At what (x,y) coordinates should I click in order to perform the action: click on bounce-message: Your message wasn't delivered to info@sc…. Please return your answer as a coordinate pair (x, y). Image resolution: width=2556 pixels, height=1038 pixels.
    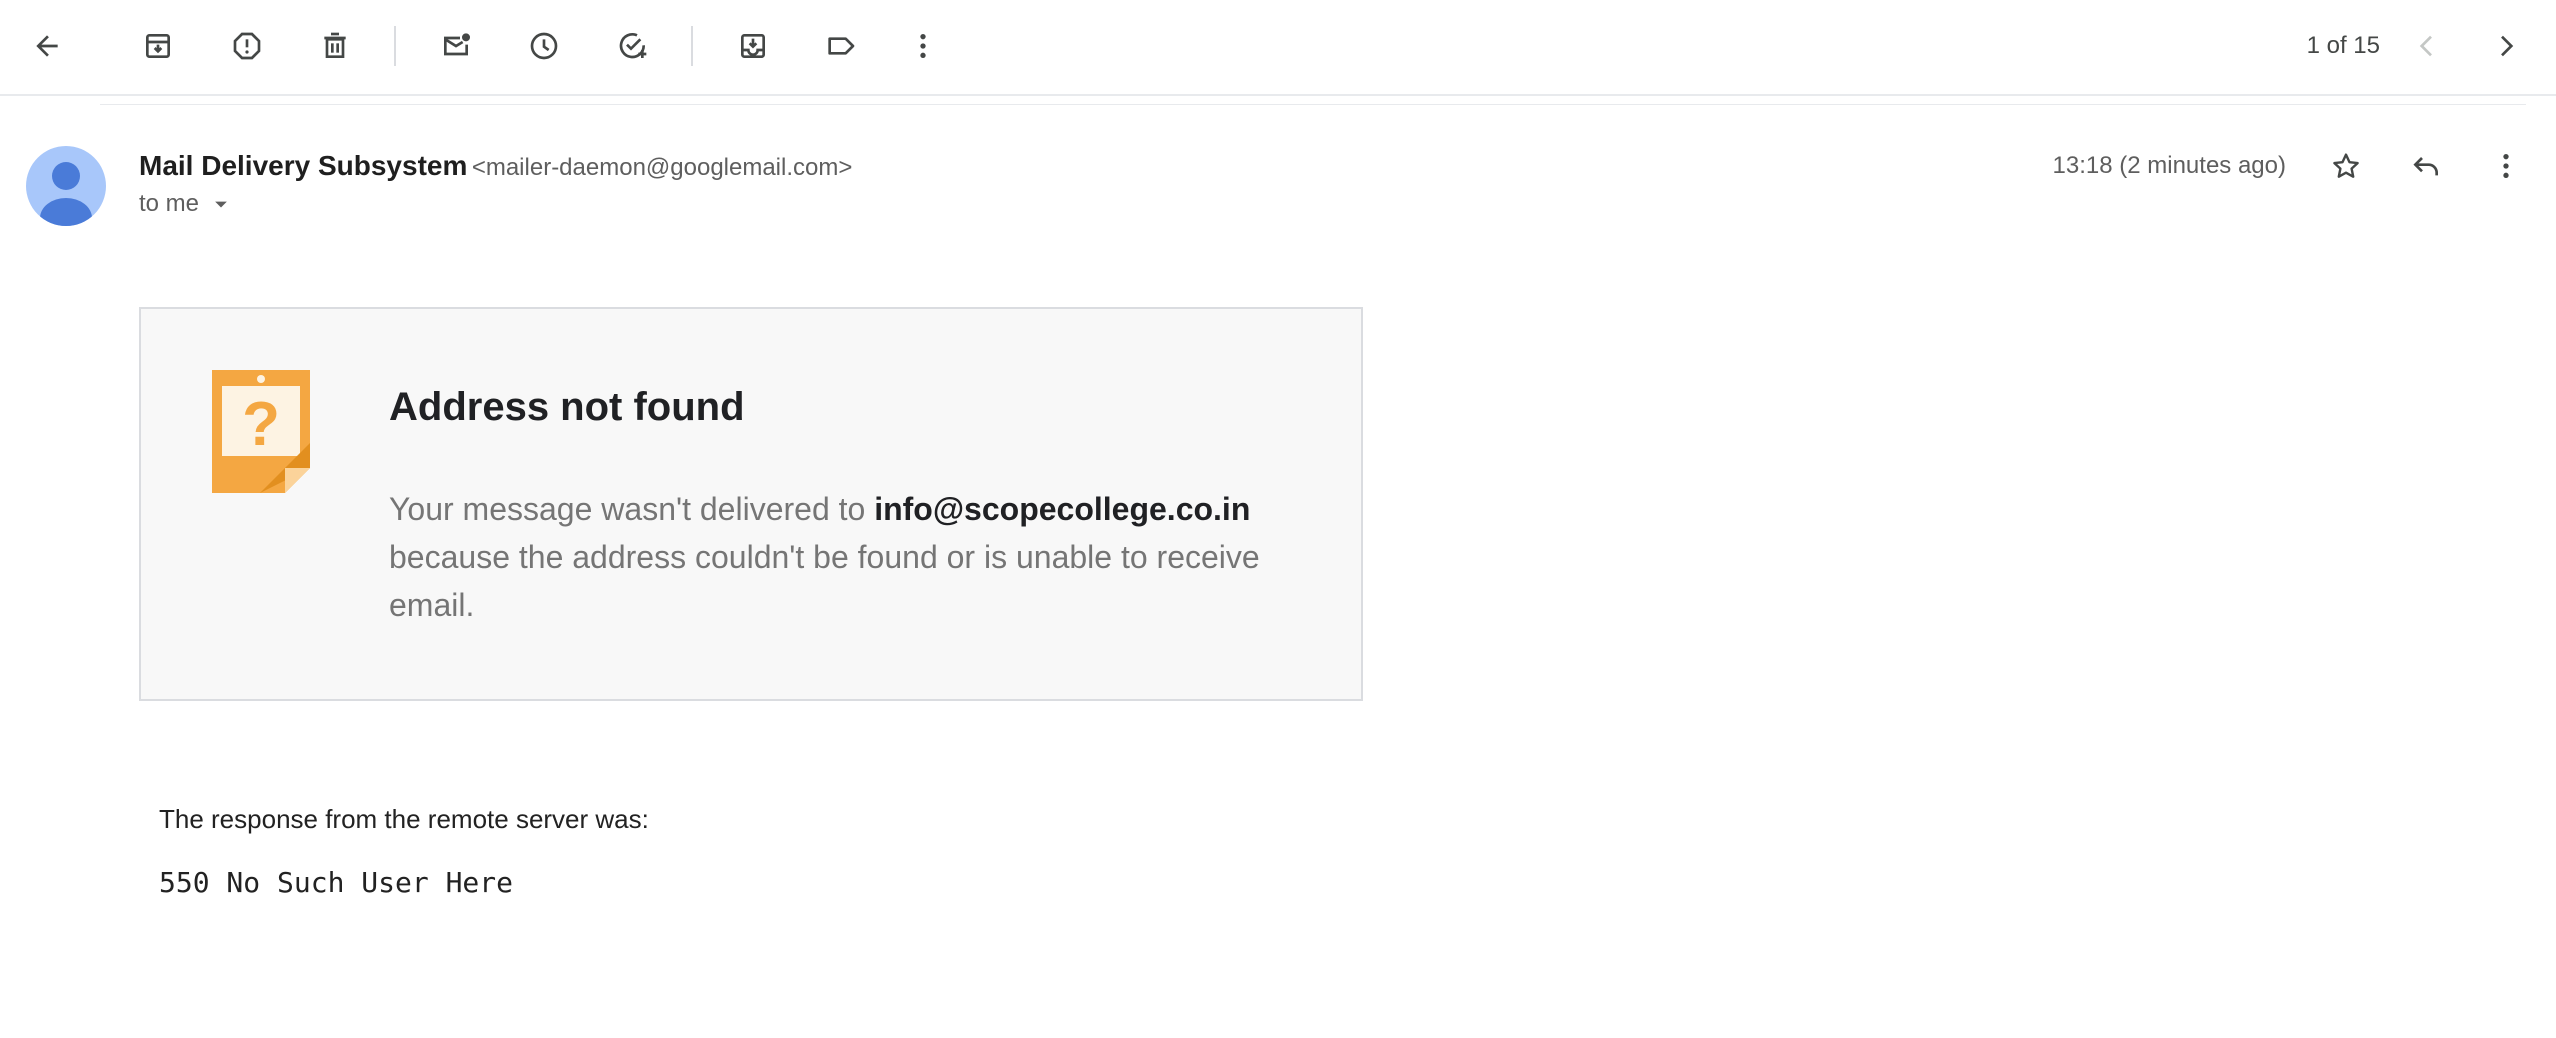
    Looking at the image, I should click on (839, 557).